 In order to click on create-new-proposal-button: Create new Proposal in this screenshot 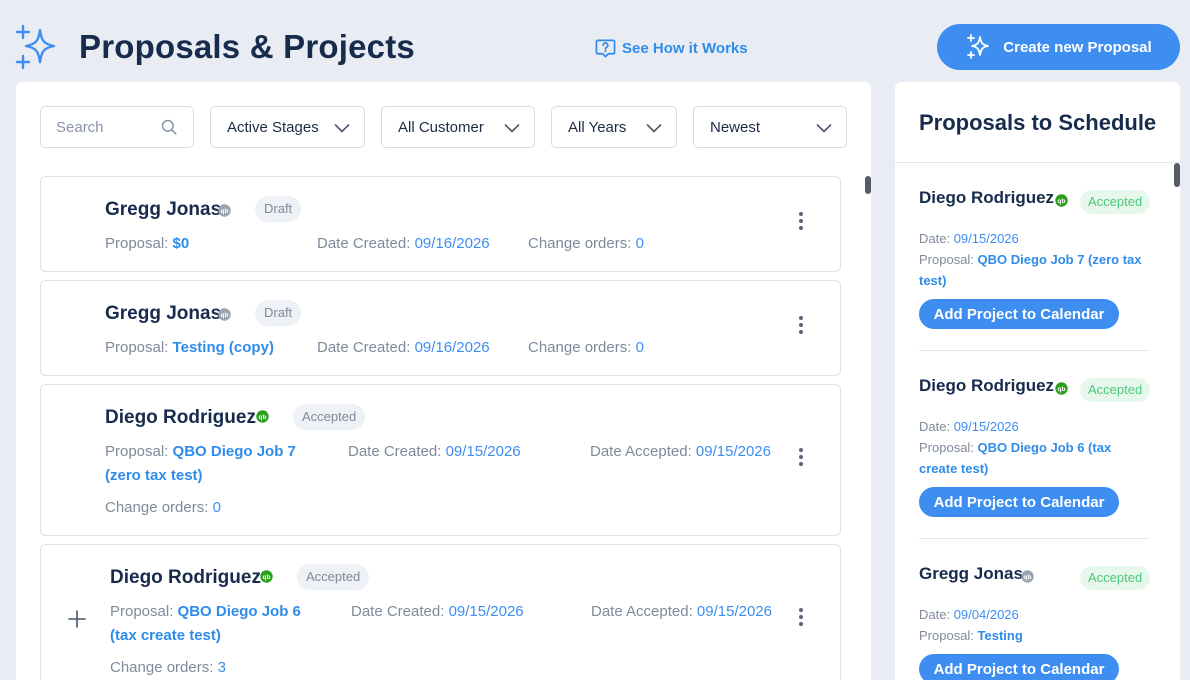, I will do `click(1058, 47)`.